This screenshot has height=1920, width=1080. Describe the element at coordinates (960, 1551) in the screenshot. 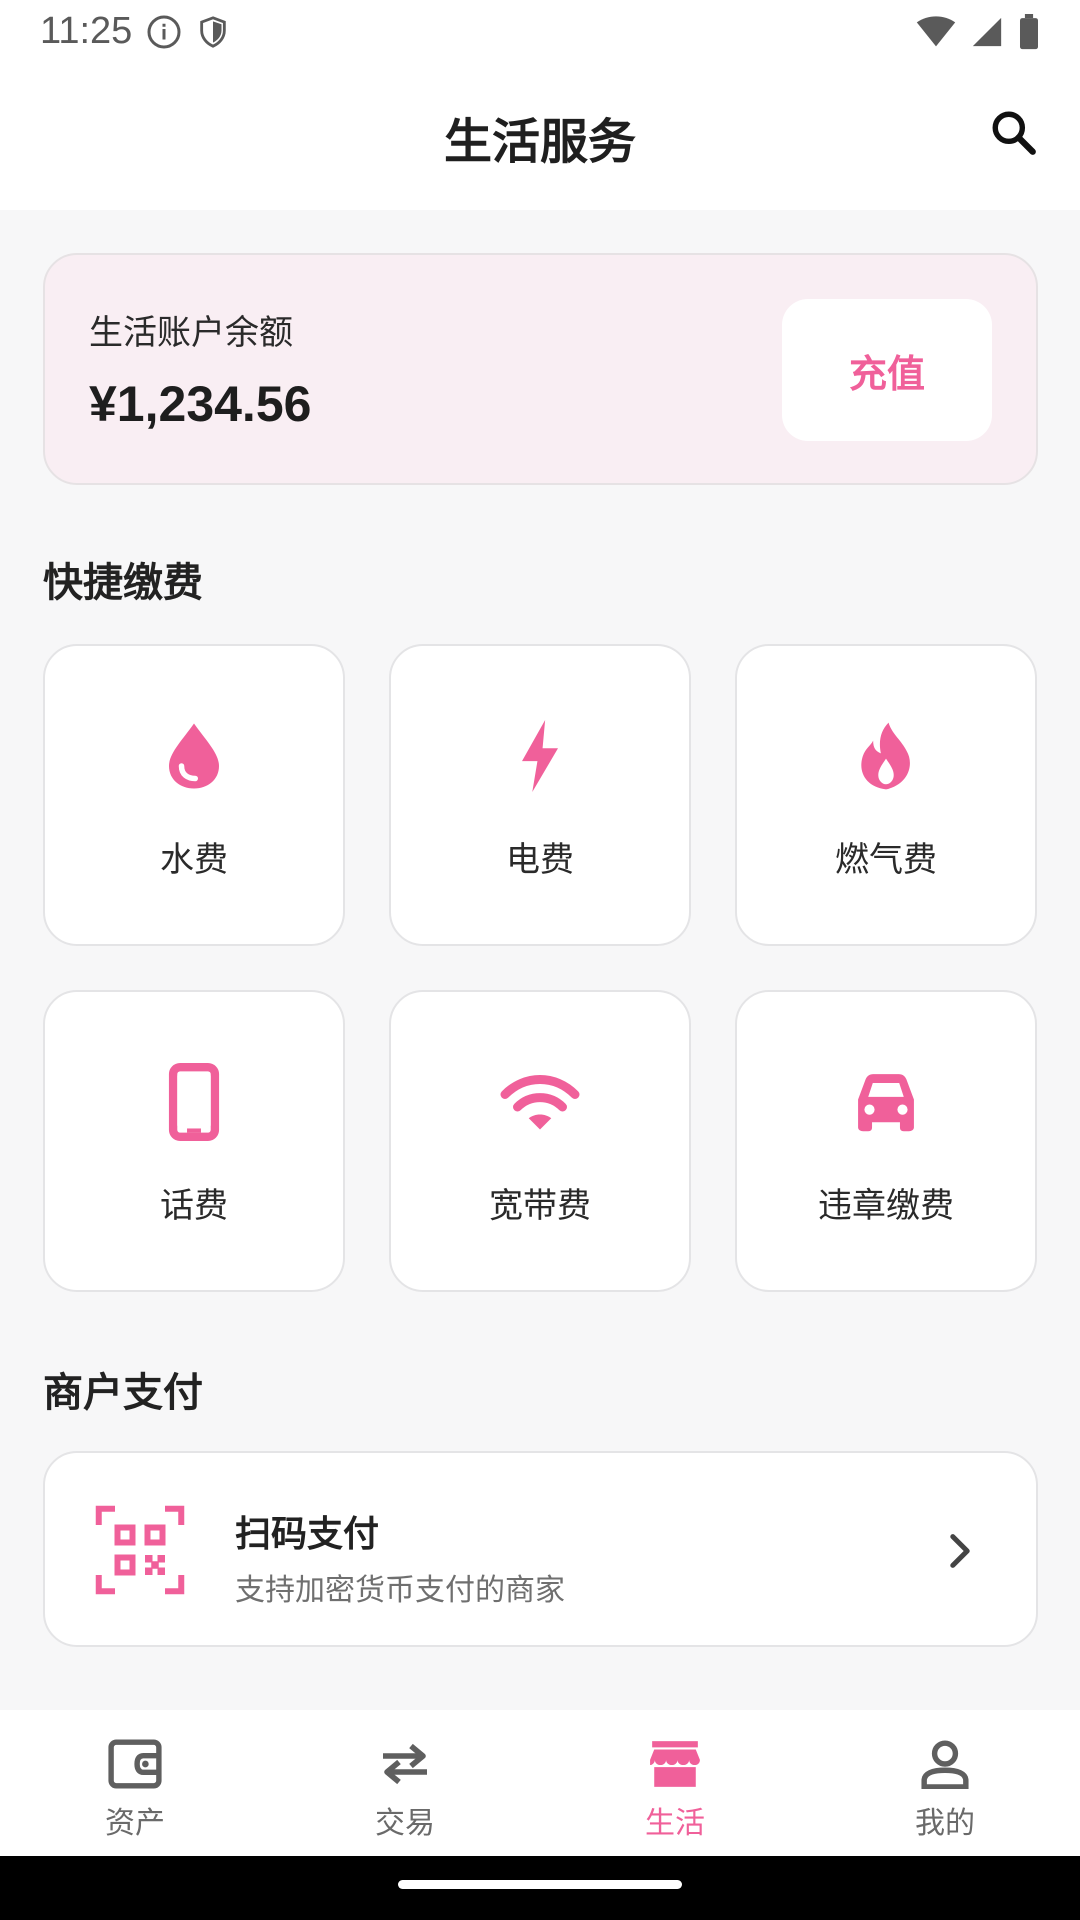

I see `chevron-right-icon` at that location.